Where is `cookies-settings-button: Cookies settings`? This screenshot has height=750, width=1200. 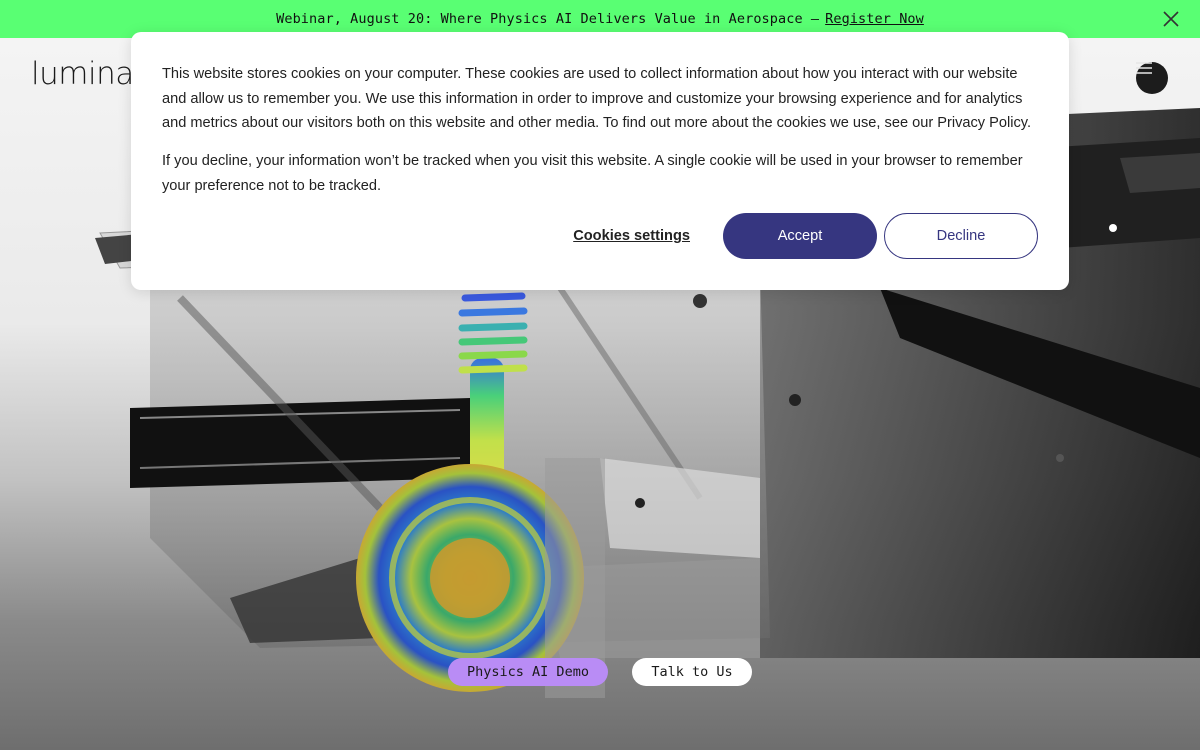 cookies-settings-button: Cookies settings is located at coordinates (631, 236).